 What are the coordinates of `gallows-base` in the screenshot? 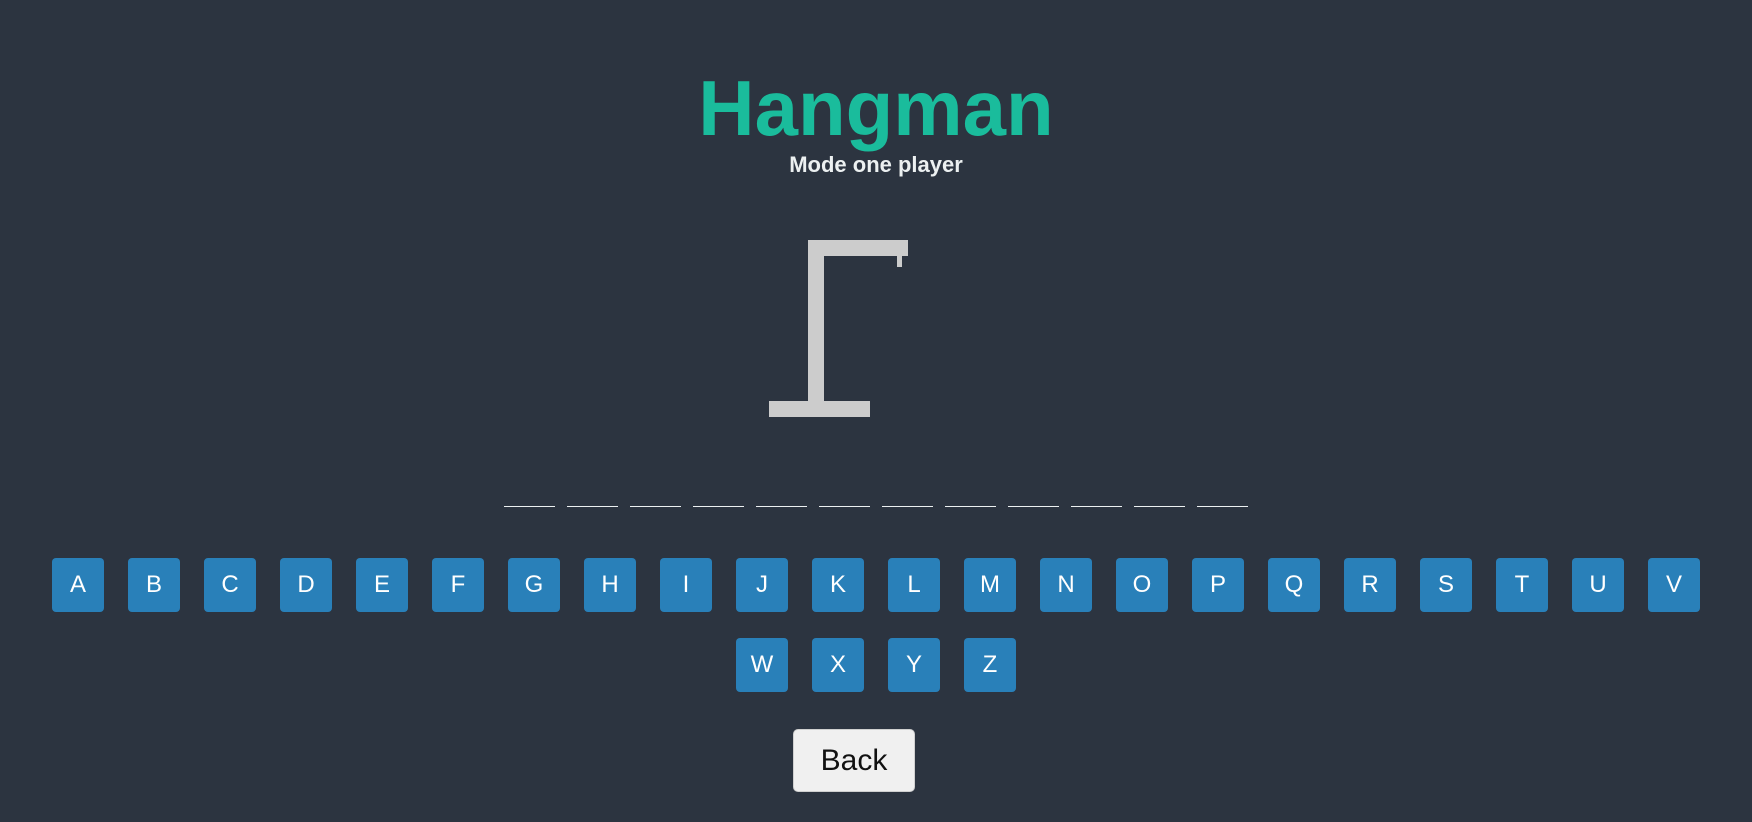 It's located at (819, 409).